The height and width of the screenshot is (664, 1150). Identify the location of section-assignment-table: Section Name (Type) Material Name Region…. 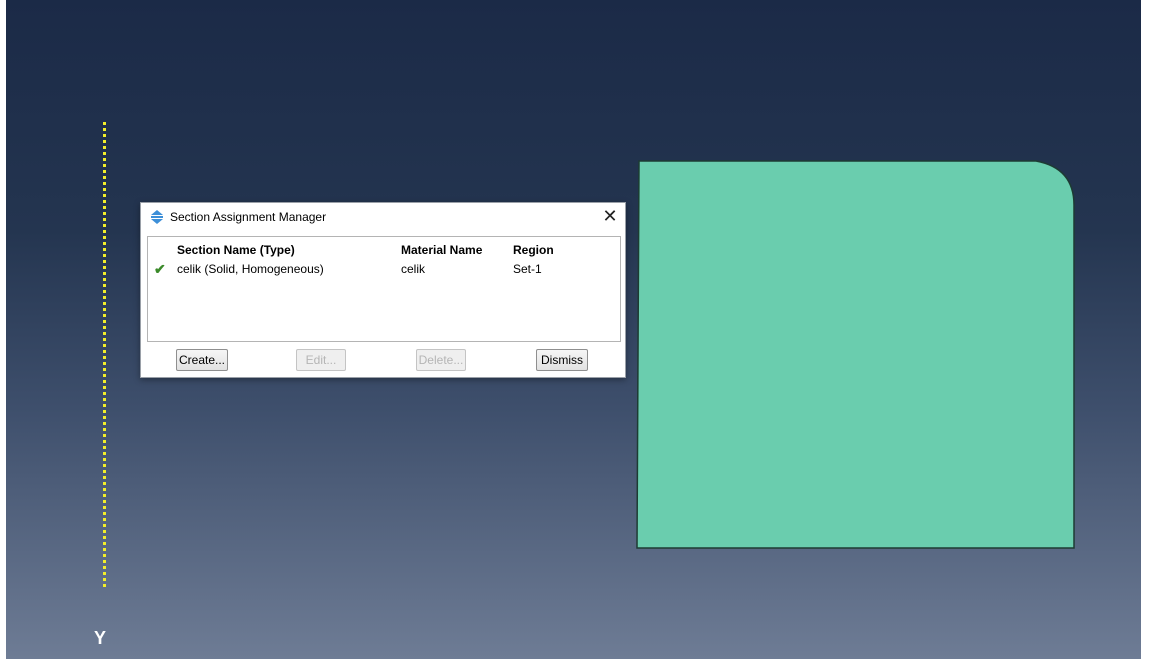
(384, 289).